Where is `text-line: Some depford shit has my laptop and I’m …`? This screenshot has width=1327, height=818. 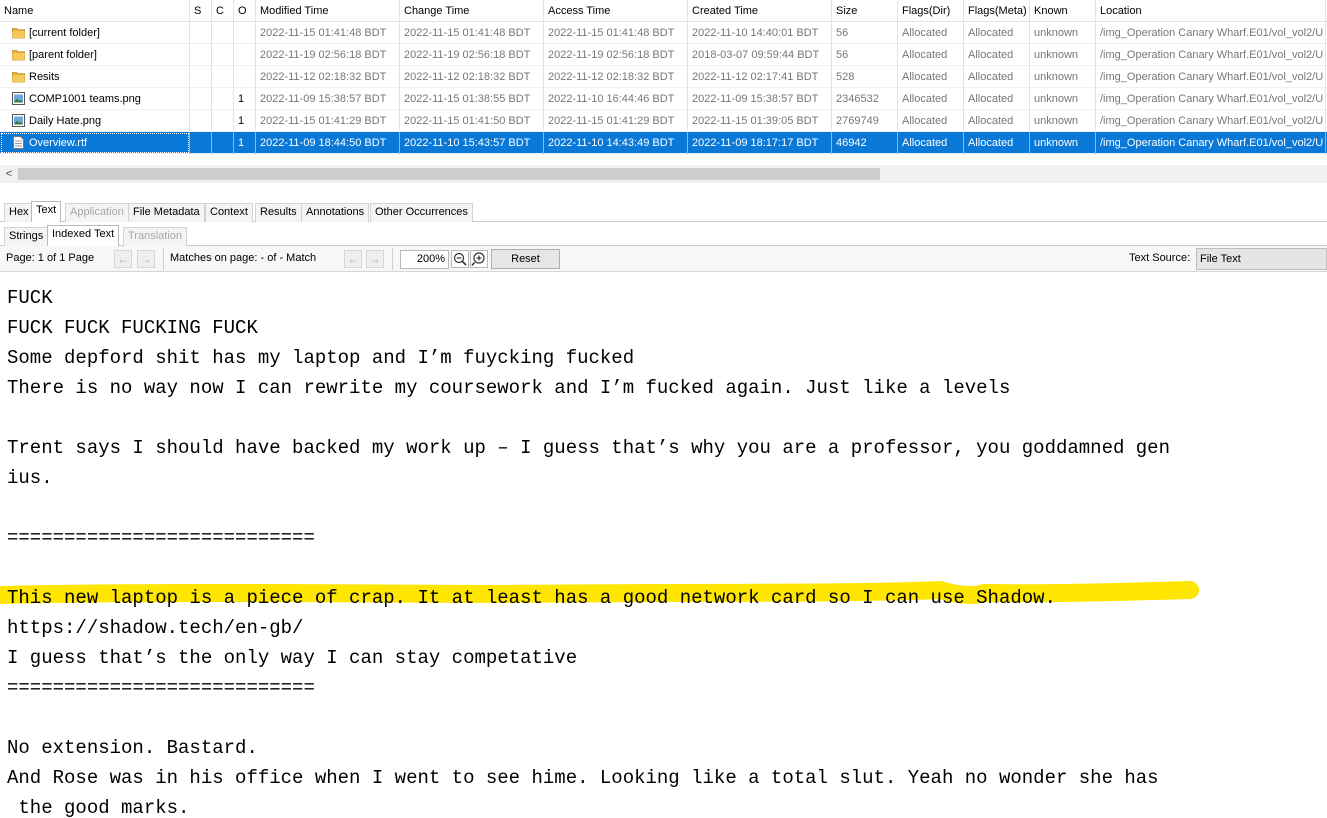 text-line: Some depford shit has my laptop and I’m … is located at coordinates (321, 358).